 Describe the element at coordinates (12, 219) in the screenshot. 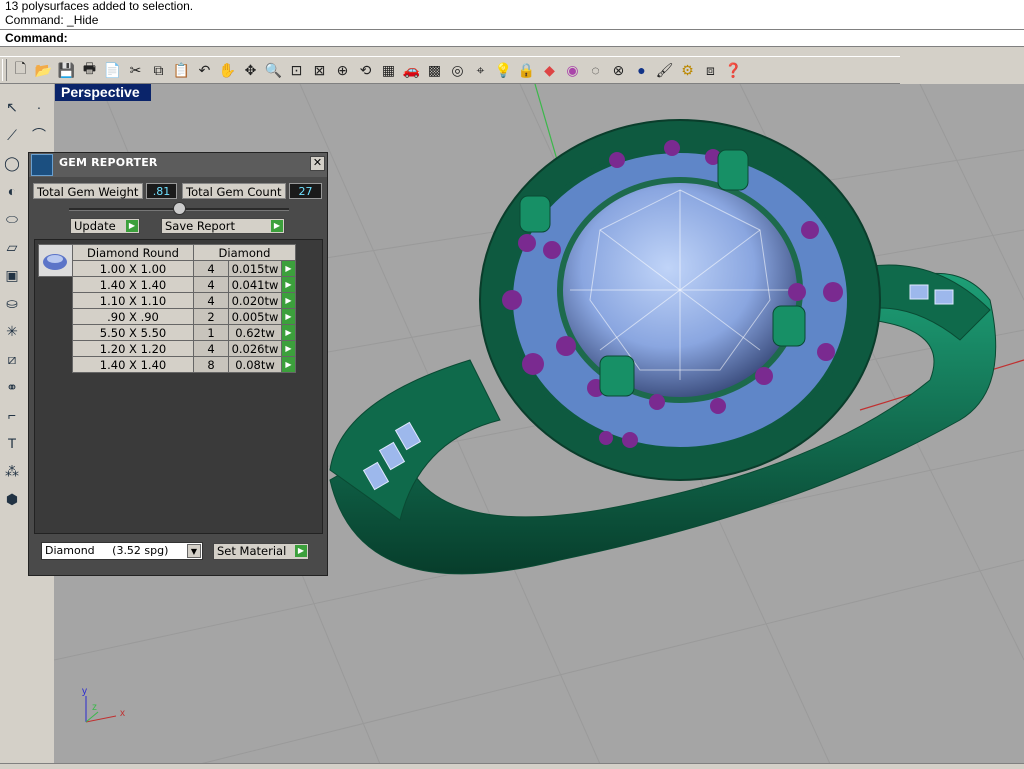

I see `ellipse-icon: ⬭` at that location.